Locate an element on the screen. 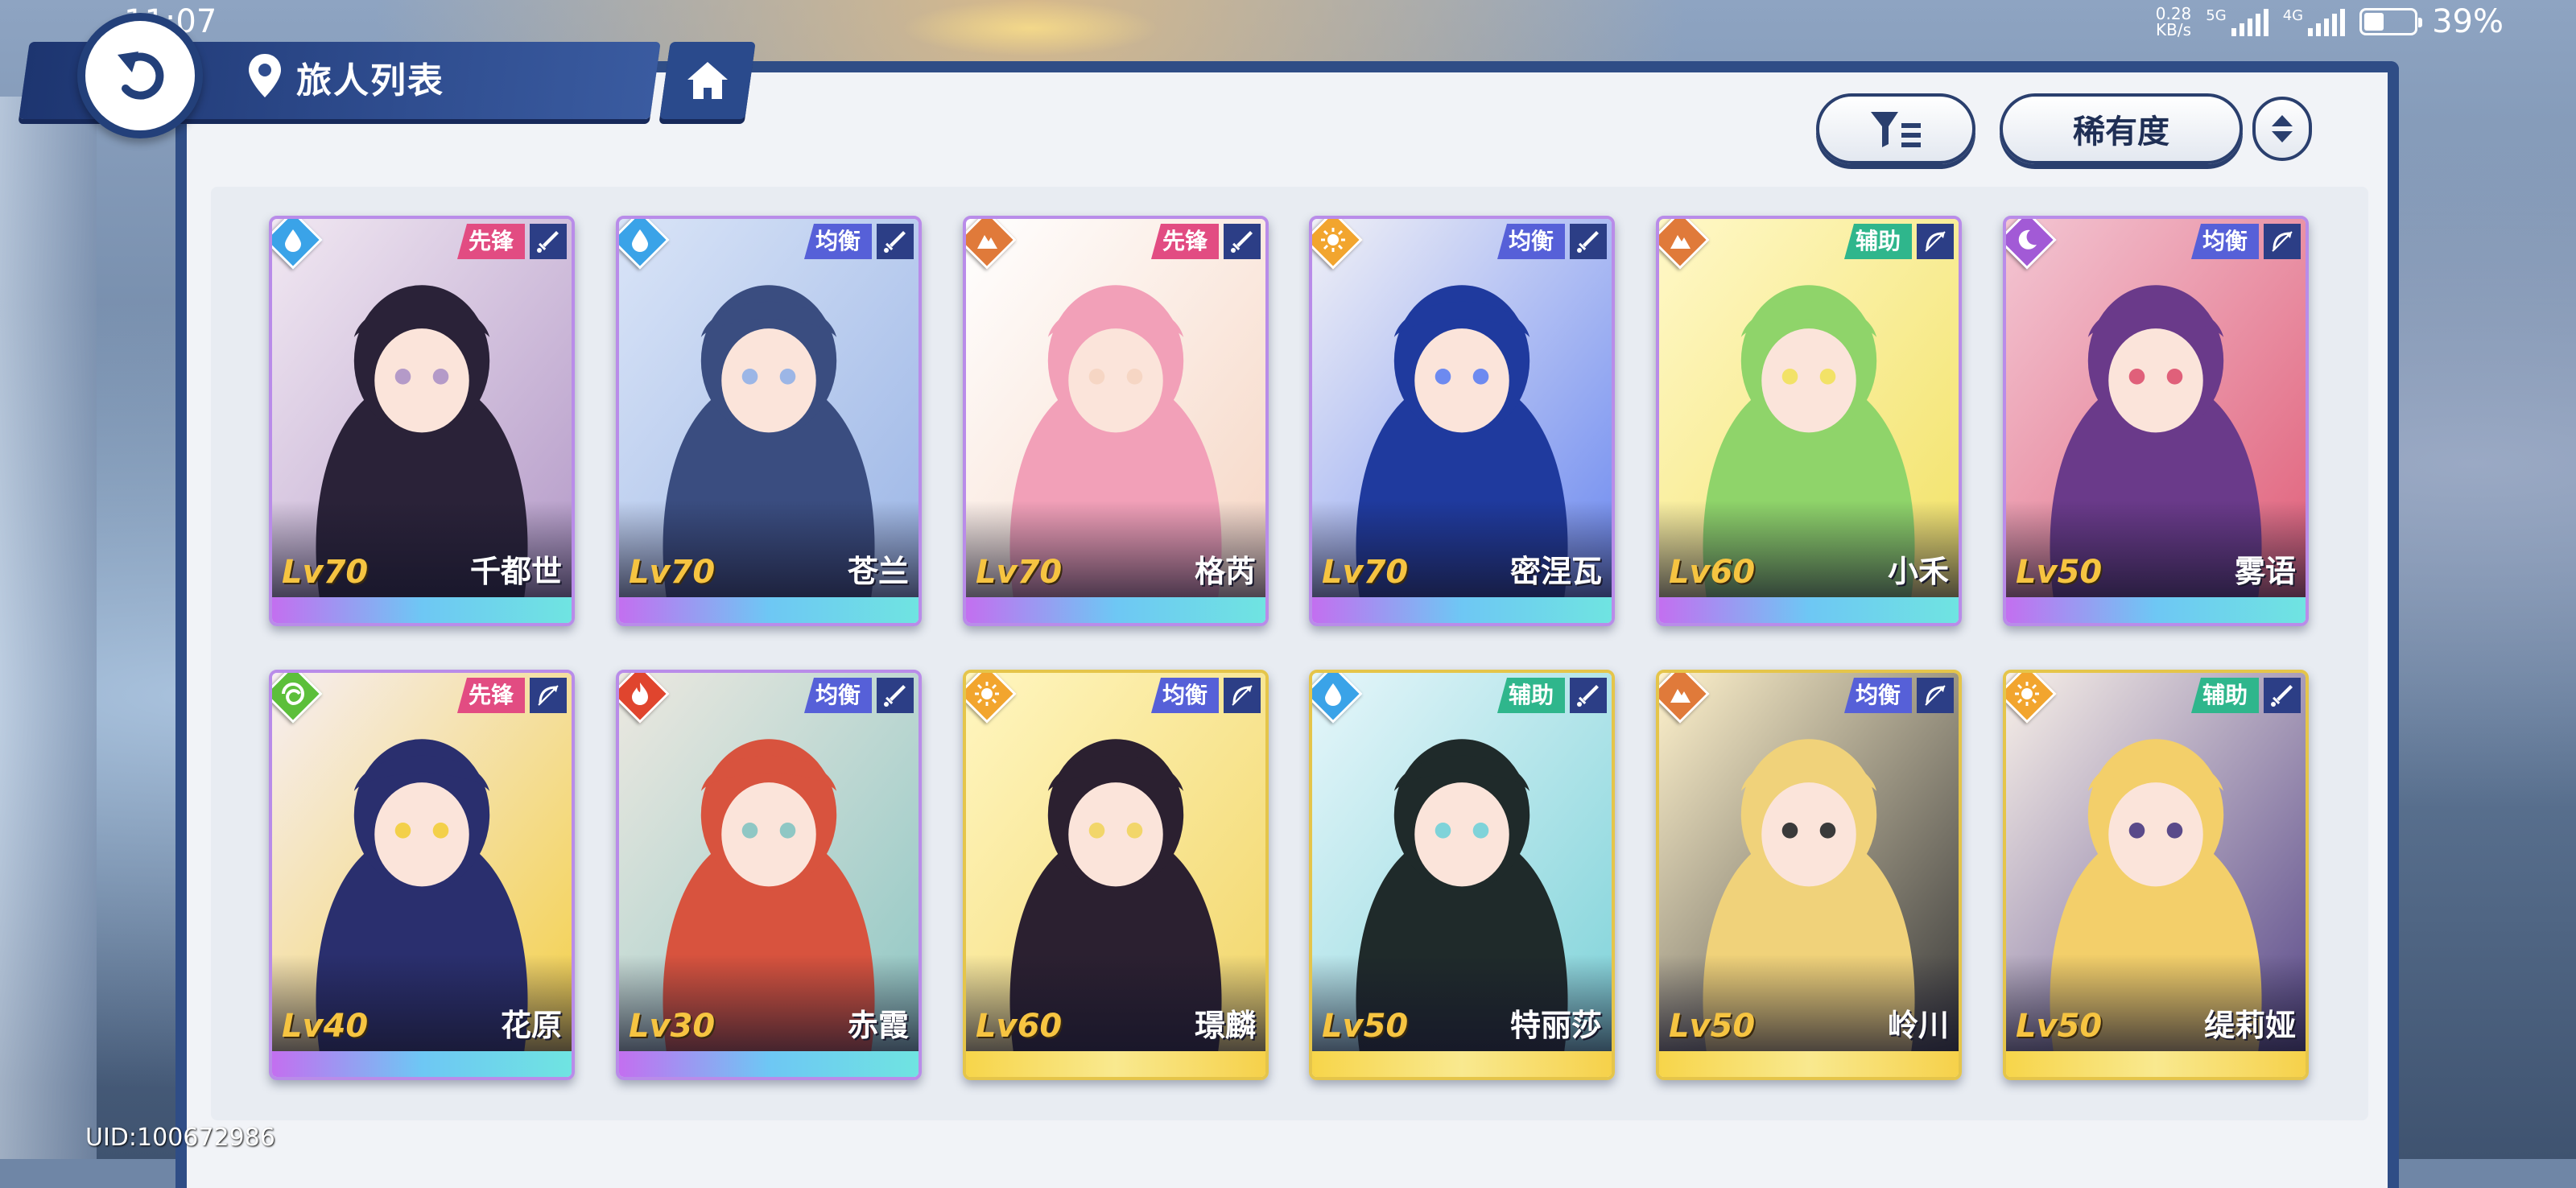 Image resolution: width=2576 pixels, height=1188 pixels. character-card: Lv70 苍兰 均衡 is located at coordinates (769, 421).